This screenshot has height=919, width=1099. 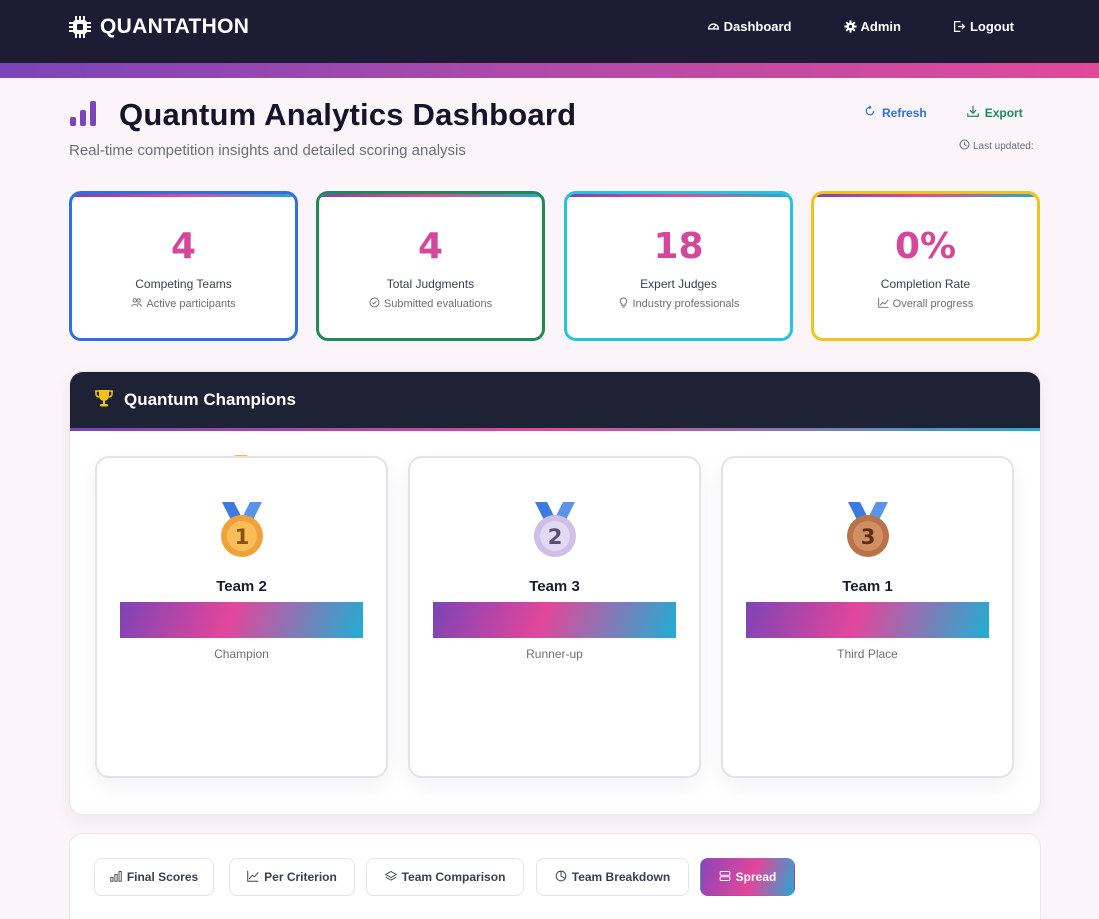 What do you see at coordinates (867, 537) in the screenshot?
I see `medal-rank: 3` at bounding box center [867, 537].